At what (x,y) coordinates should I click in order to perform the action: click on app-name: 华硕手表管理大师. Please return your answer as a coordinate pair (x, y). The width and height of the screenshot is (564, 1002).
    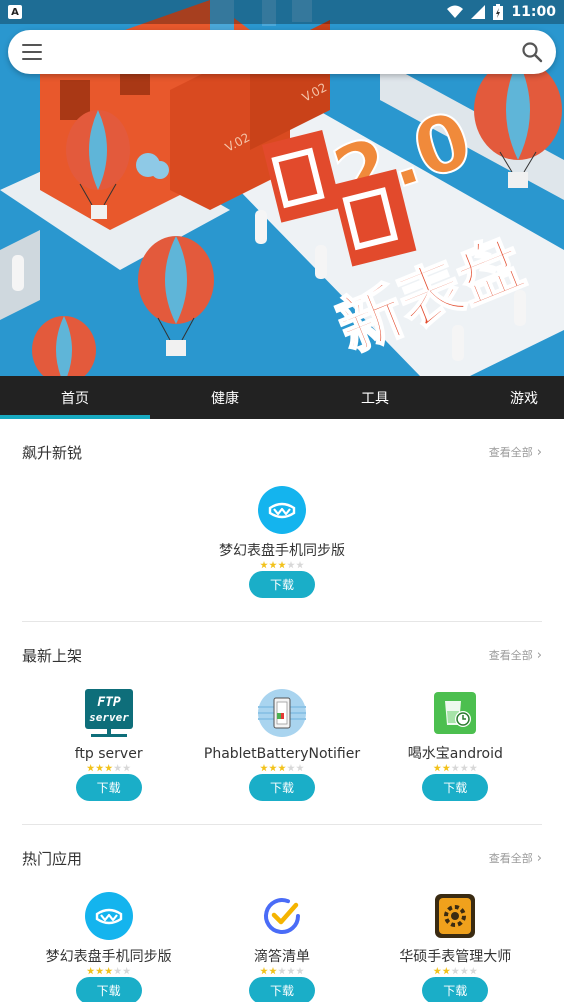
    Looking at the image, I should click on (455, 957).